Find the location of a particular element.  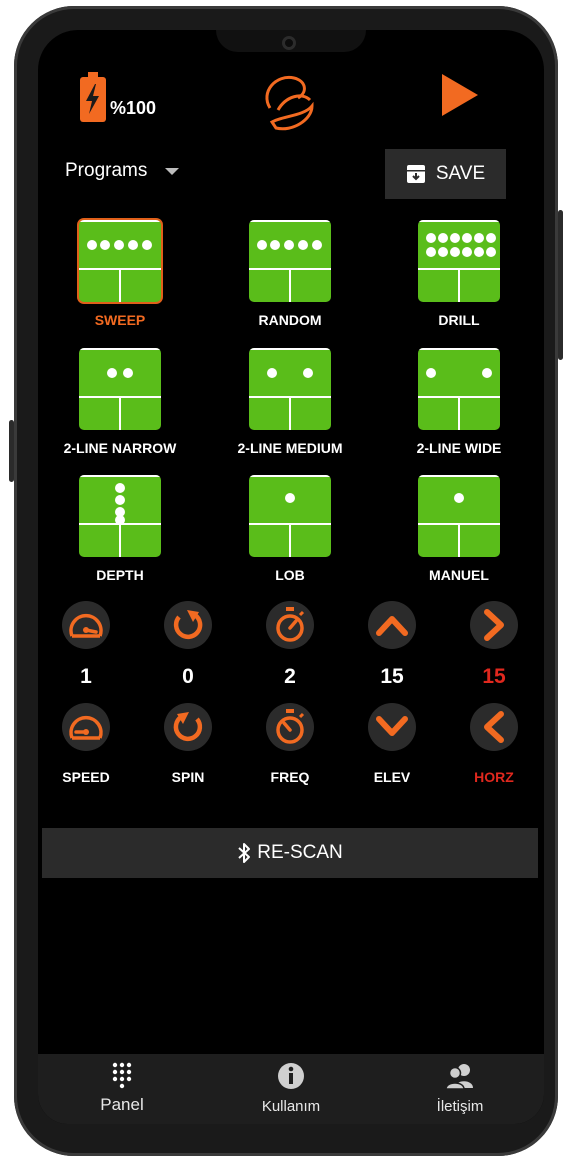

speedometer-low-icon is located at coordinates (86, 727).